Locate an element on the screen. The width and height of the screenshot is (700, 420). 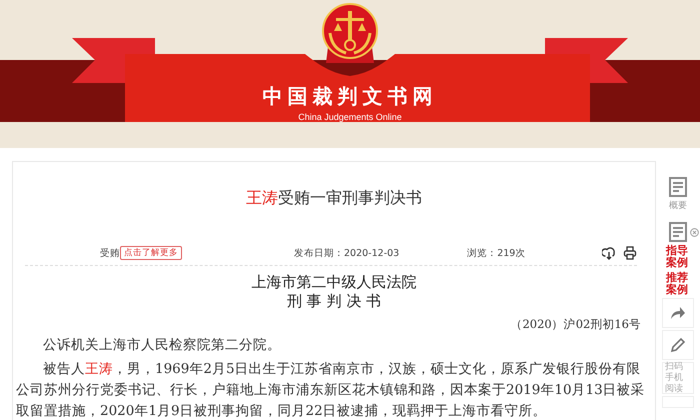
court-name: 上海市第二中级人民法院 is located at coordinates (334, 282).